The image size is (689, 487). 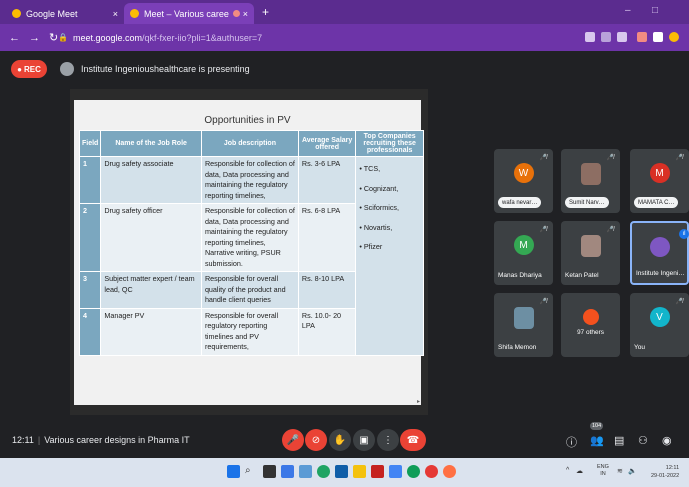 I want to click on language-indicator: ENG IN, so click(x=603, y=471).